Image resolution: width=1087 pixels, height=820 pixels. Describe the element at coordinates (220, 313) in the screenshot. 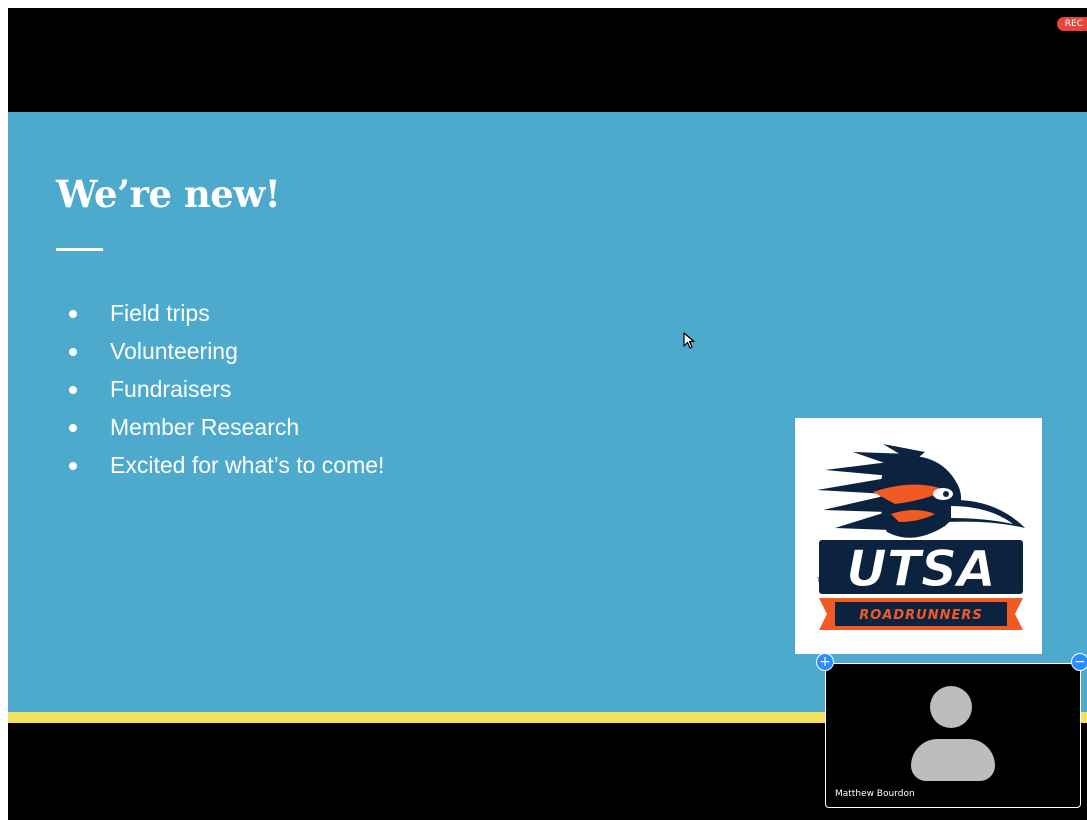

I see `bullet-item: Field trips` at that location.